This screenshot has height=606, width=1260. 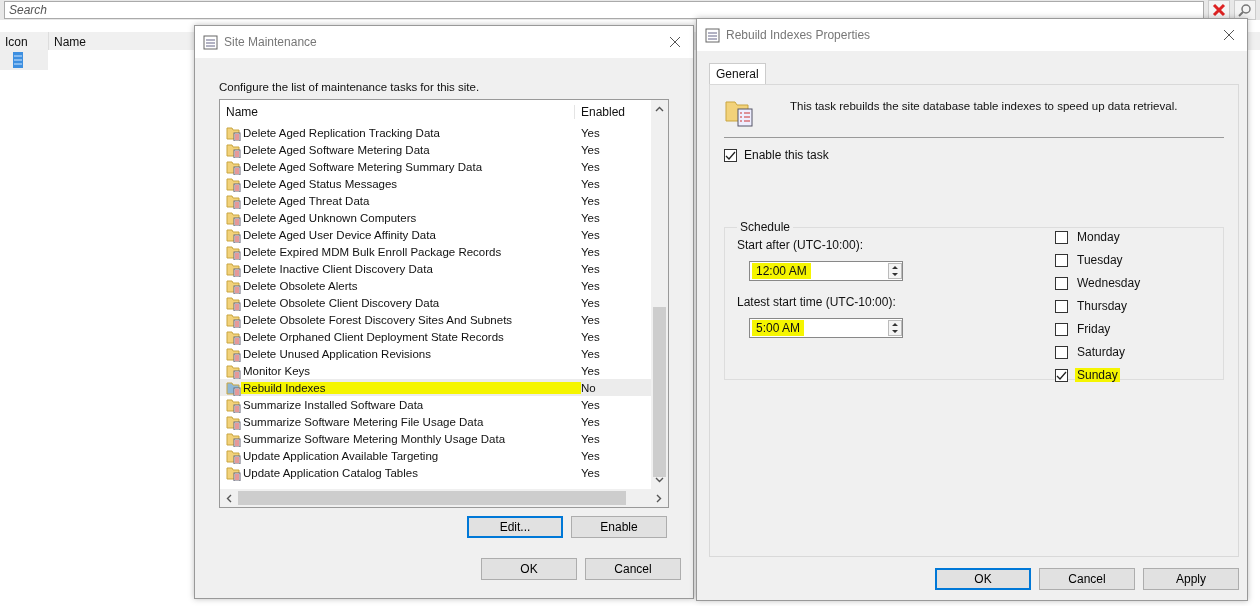 What do you see at coordinates (1101, 352) in the screenshot?
I see `checkbox-label: Saturday` at bounding box center [1101, 352].